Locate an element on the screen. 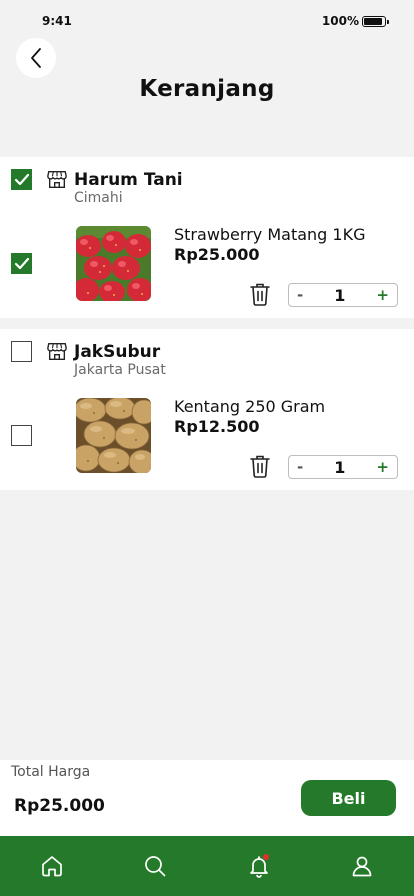  total-label: Total Harga is located at coordinates (51, 772).